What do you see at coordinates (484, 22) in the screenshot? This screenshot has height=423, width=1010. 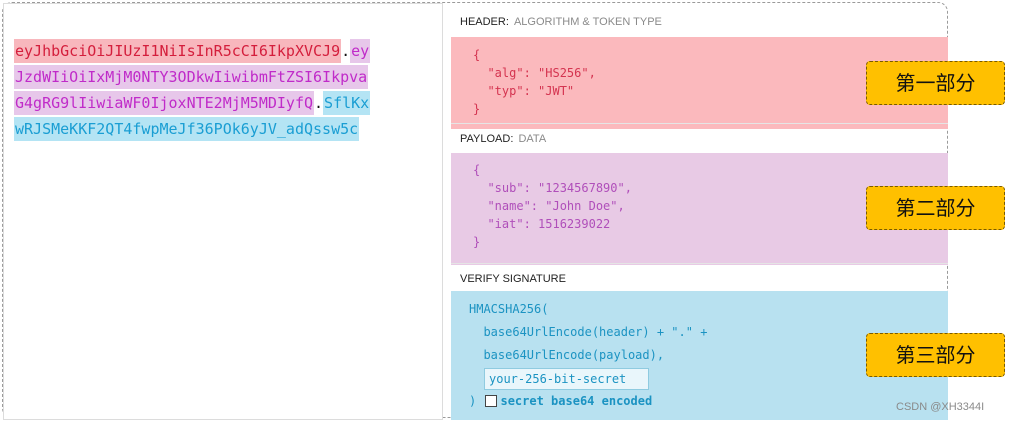 I see `header-label: HEADER:` at bounding box center [484, 22].